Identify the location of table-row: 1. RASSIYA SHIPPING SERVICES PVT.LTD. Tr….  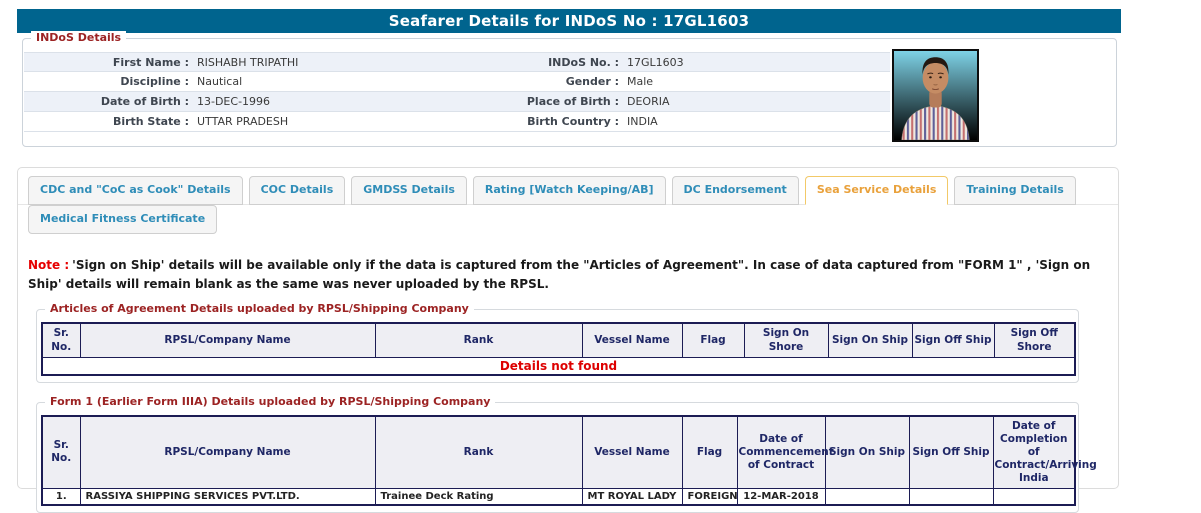
(558, 497).